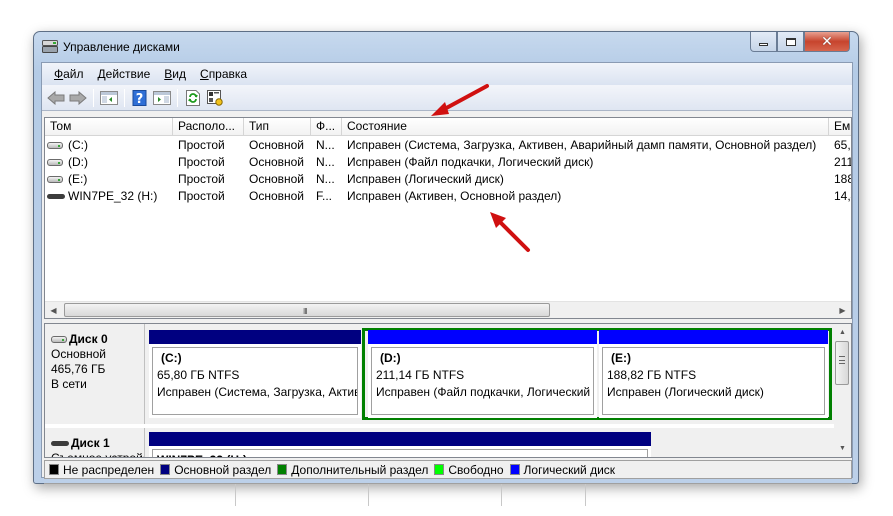 This screenshot has width=893, height=516. Describe the element at coordinates (59, 339) in the screenshot. I see `hard-drive-icon` at that location.